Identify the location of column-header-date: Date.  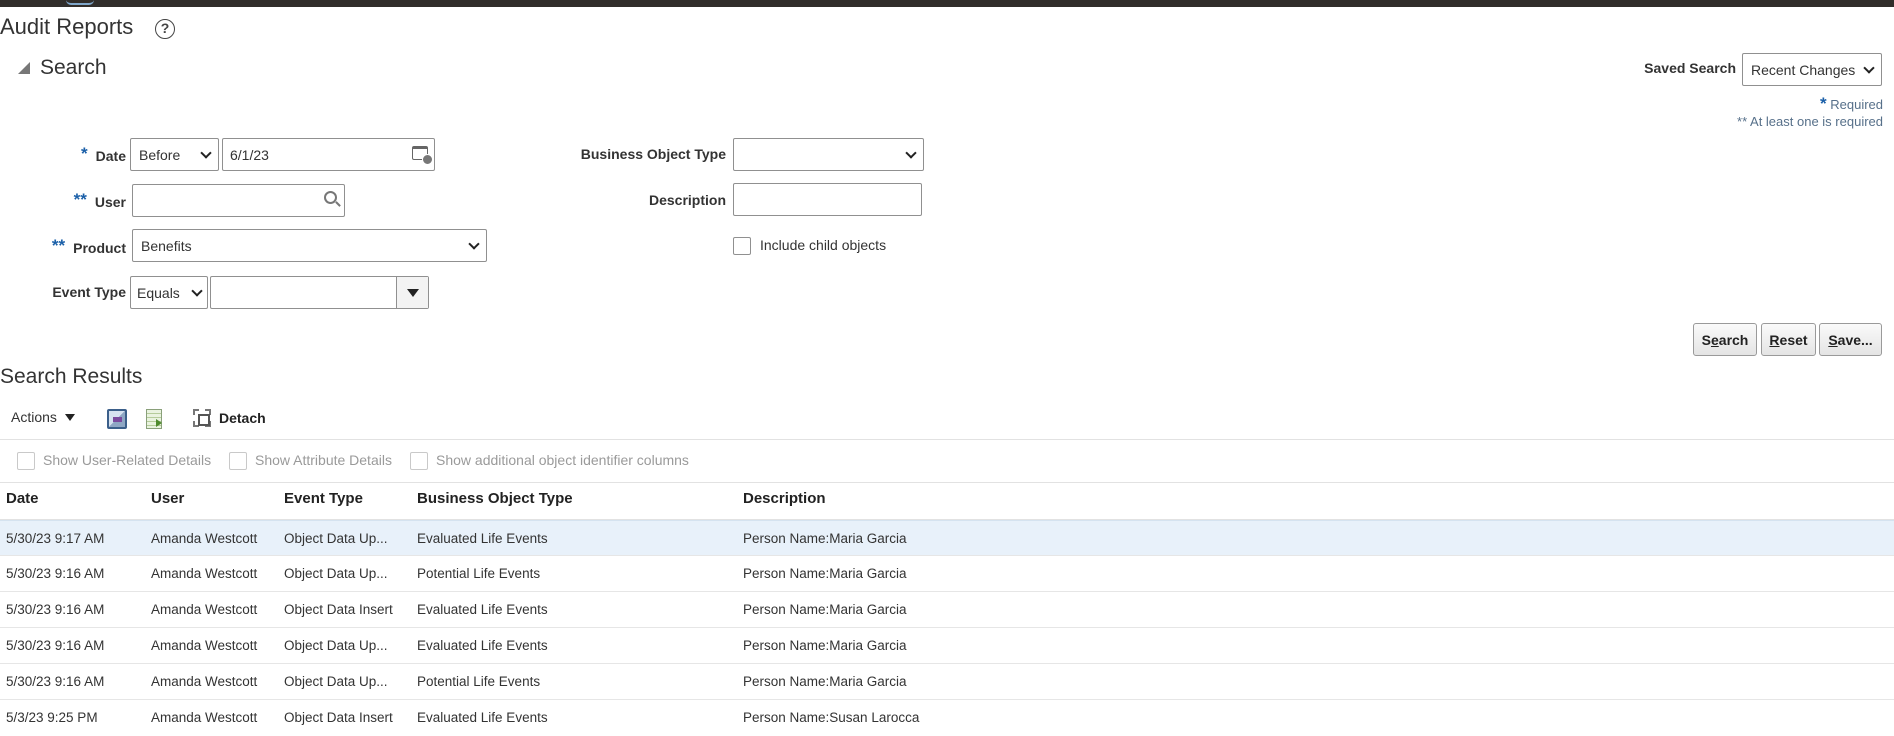
(22, 498).